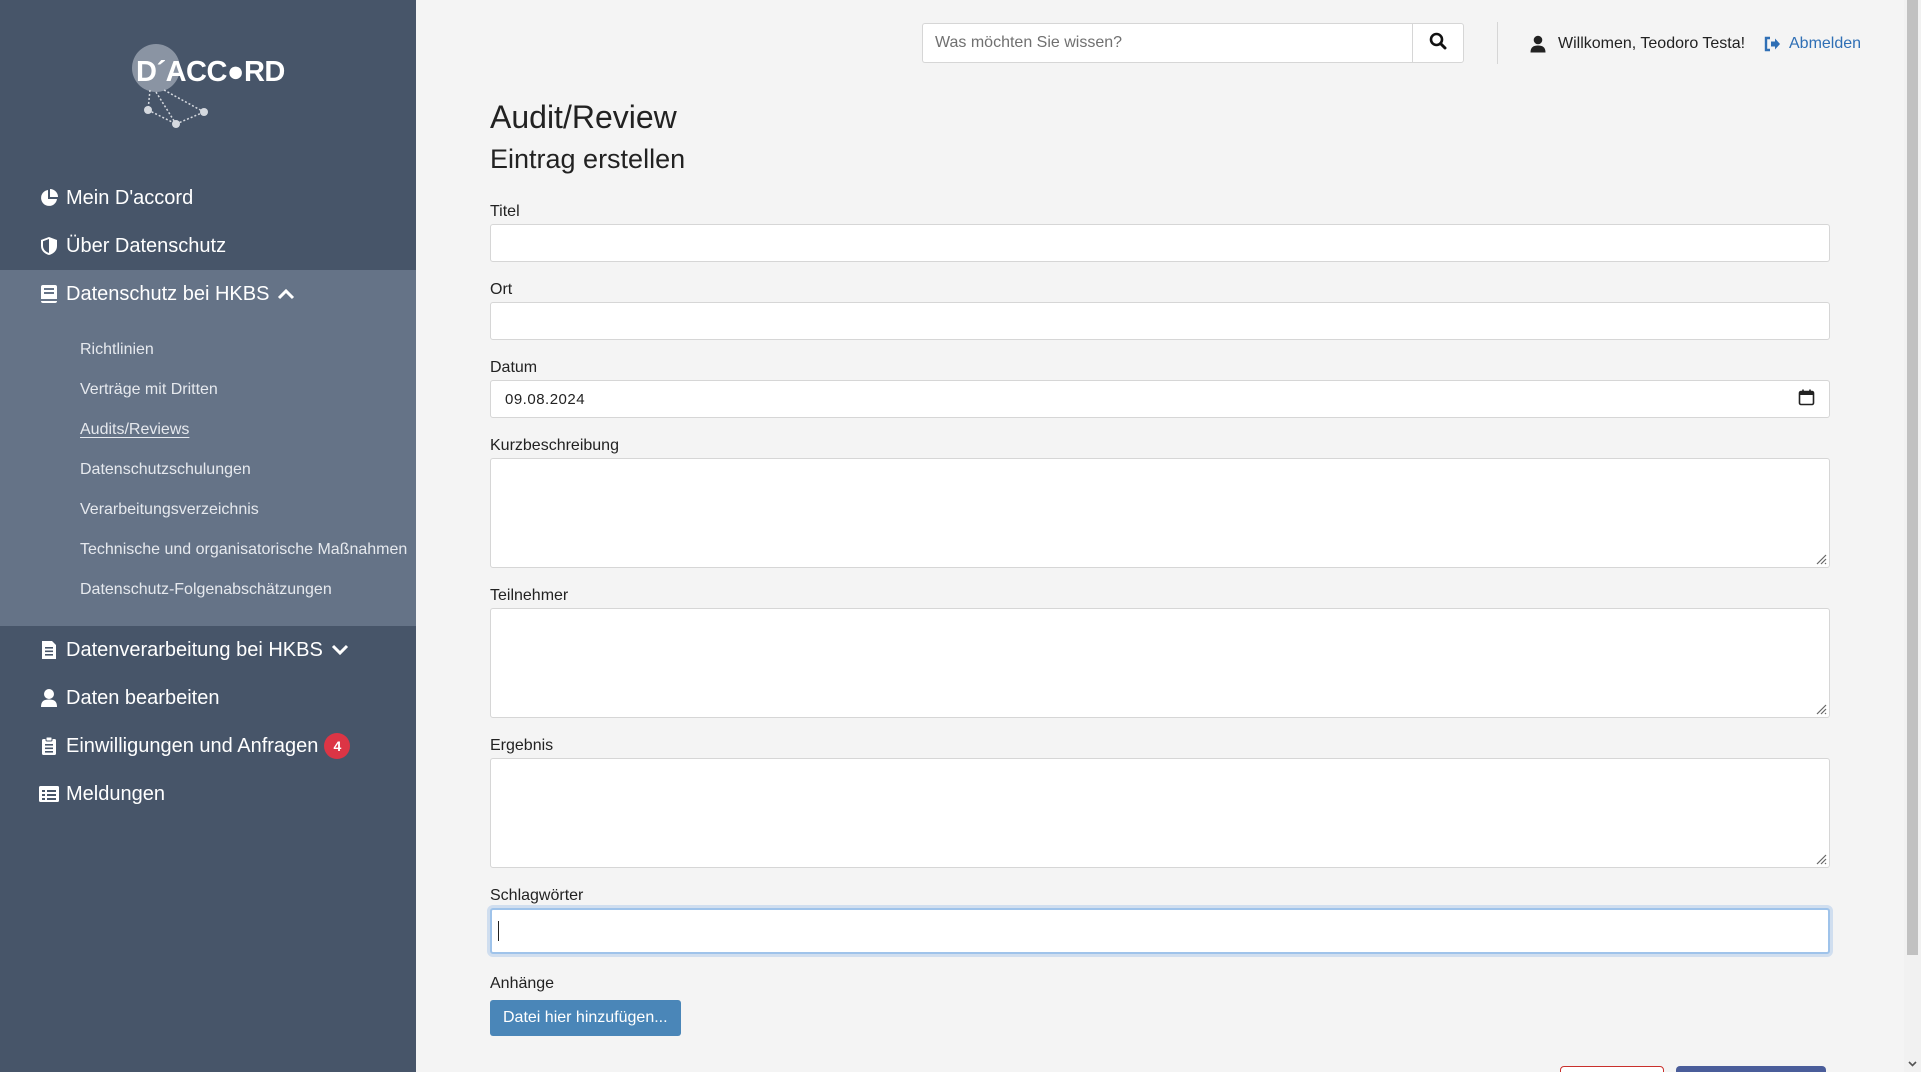 This screenshot has height=1072, width=1921. What do you see at coordinates (1160, 399) in the screenshot?
I see `datum-input: 09.08.2024` at bounding box center [1160, 399].